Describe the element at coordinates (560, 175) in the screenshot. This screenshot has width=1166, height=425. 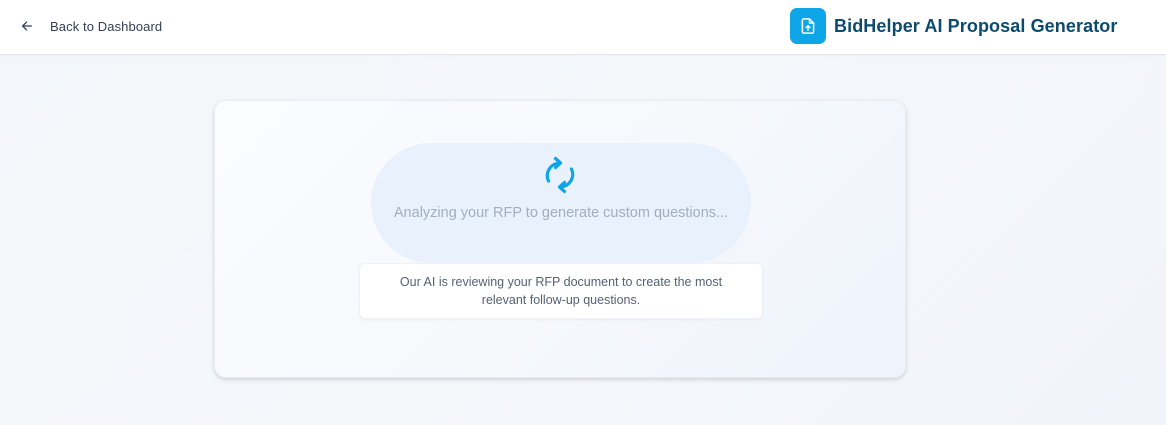
I see `refresh-icon` at that location.